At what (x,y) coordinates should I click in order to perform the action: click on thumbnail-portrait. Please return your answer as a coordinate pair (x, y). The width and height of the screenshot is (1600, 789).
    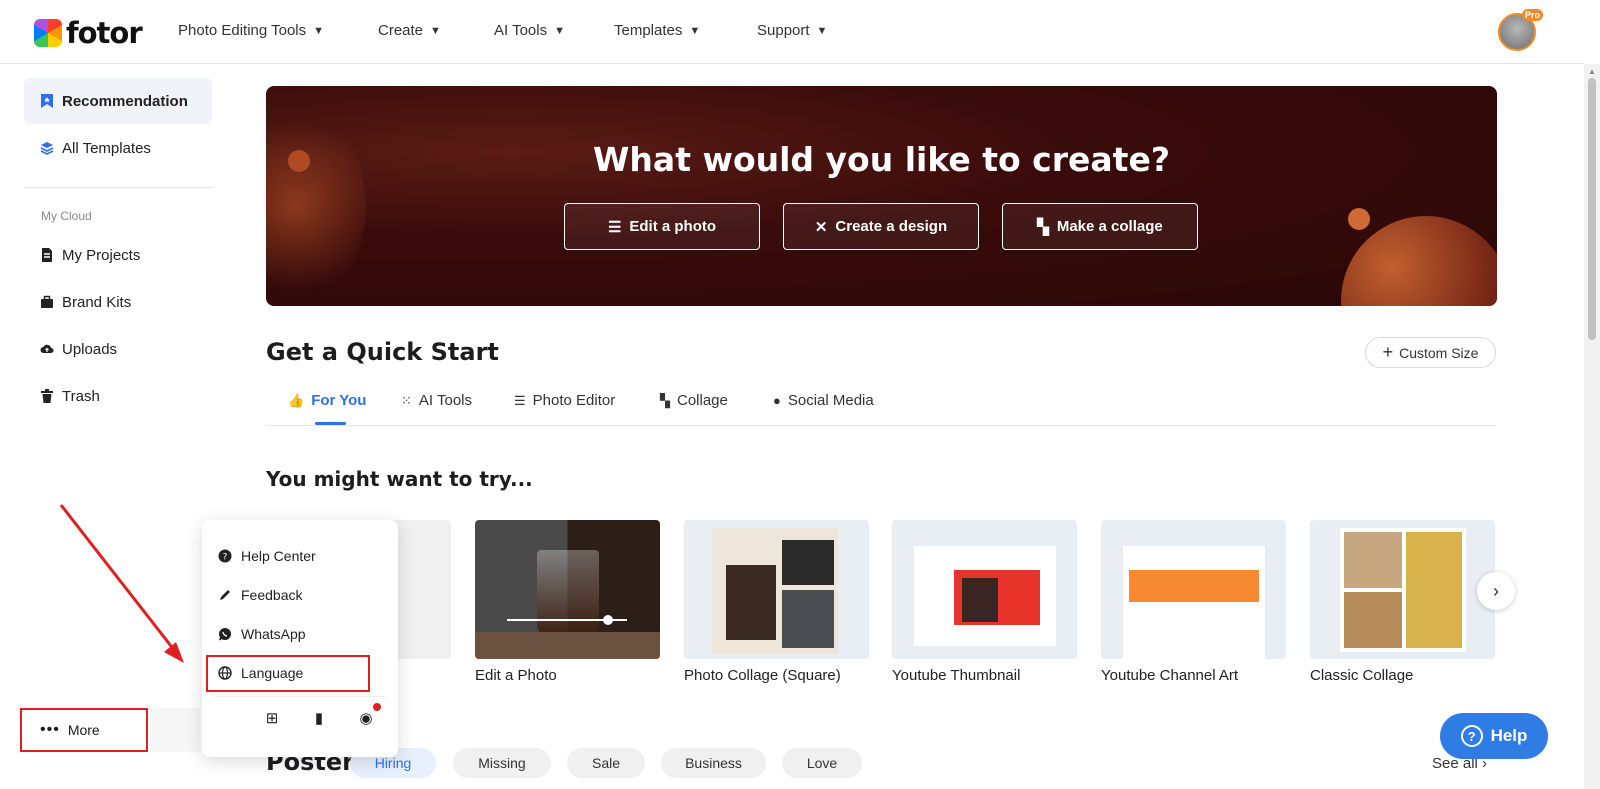
    Looking at the image, I should click on (980, 600).